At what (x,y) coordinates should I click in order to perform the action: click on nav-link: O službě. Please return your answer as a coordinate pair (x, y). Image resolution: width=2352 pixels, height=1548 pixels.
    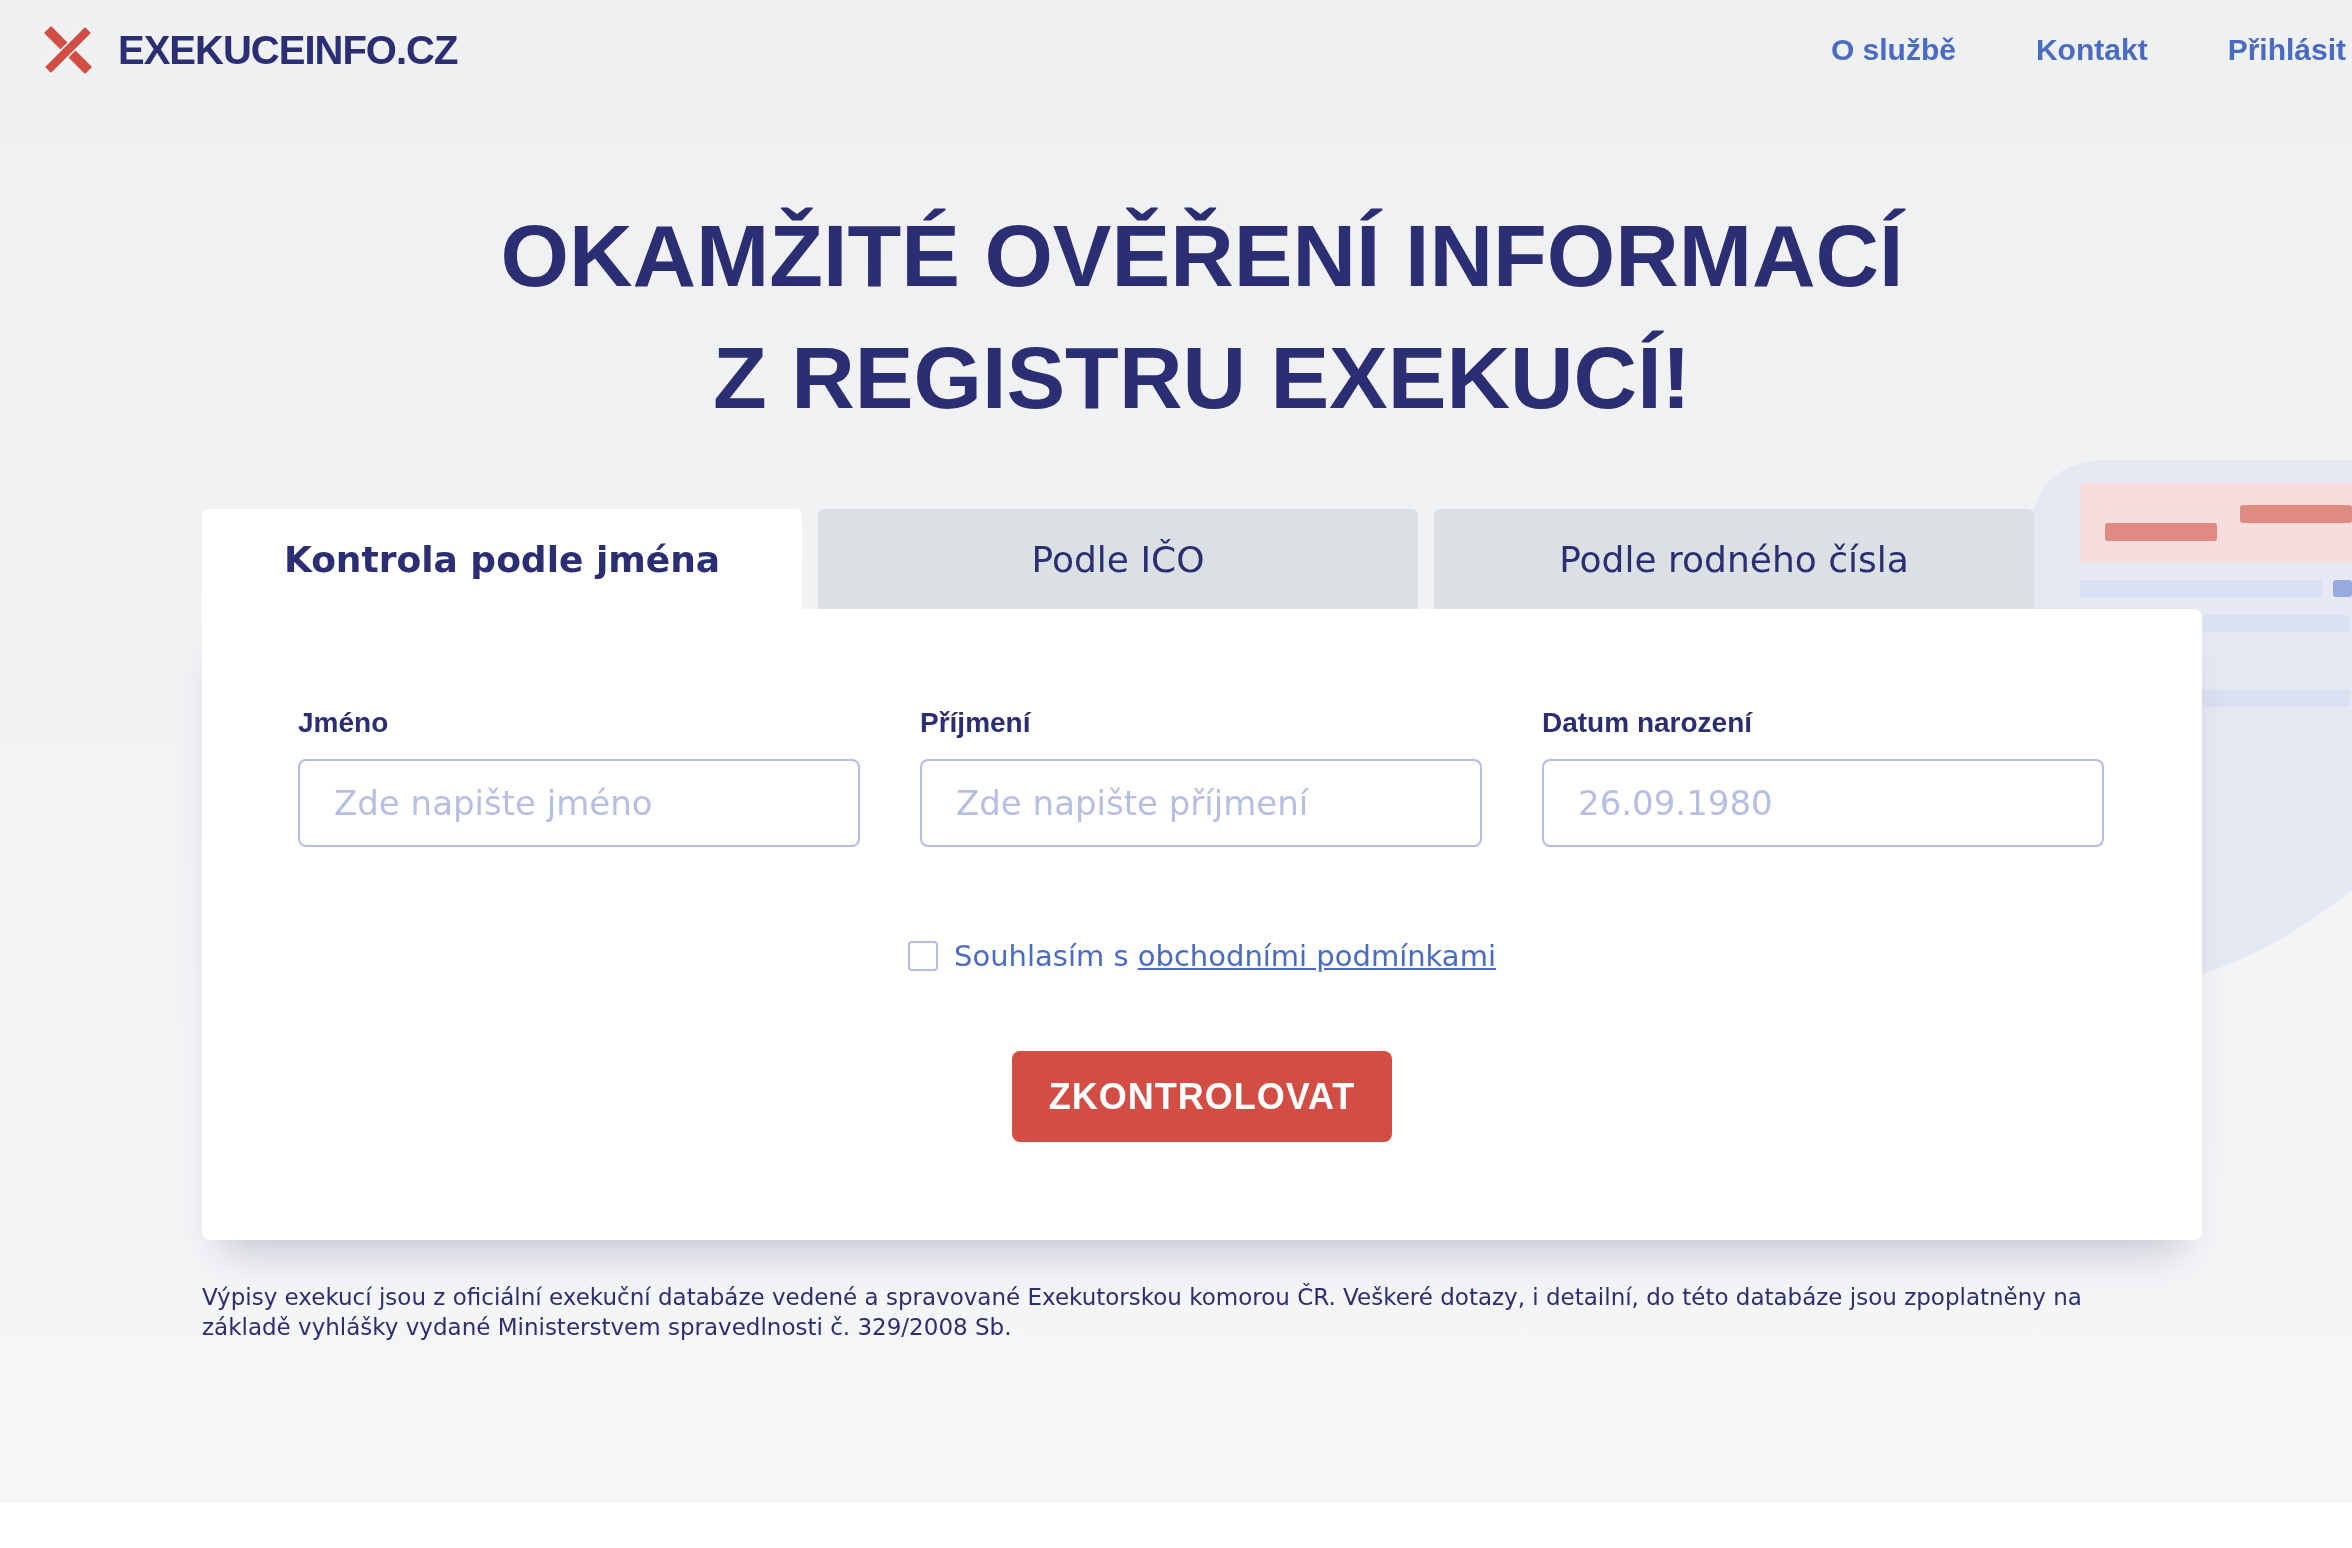
    Looking at the image, I should click on (1893, 50).